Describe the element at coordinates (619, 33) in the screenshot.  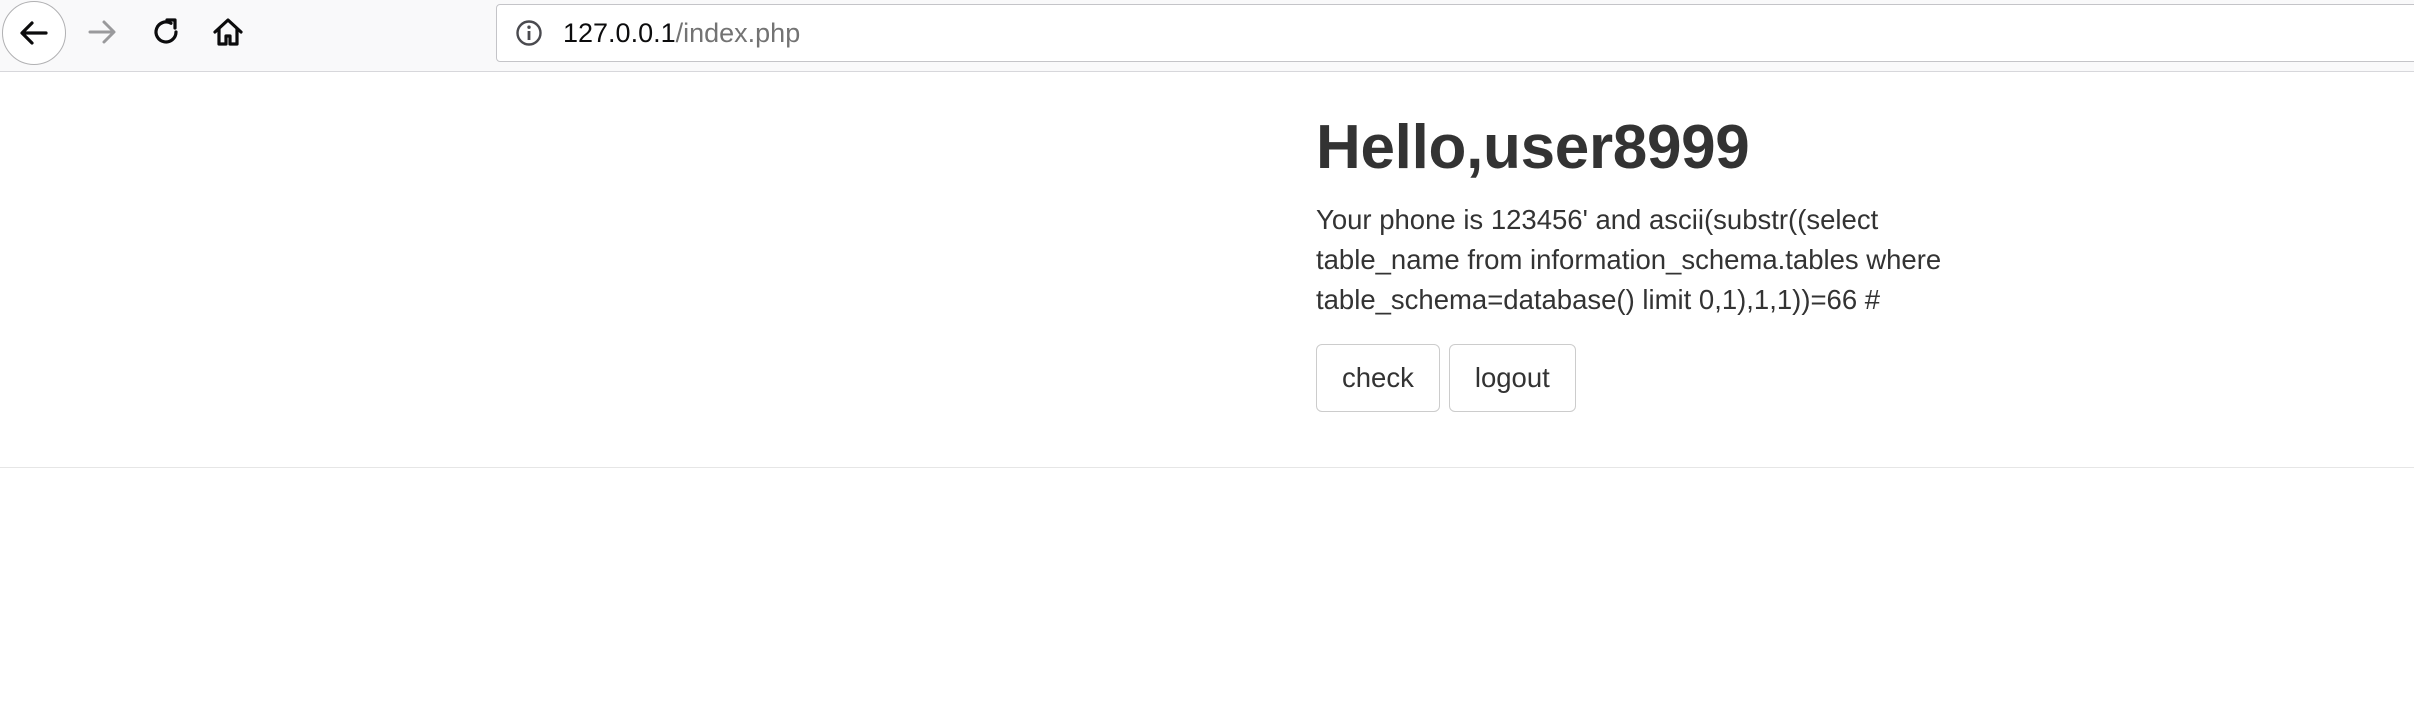
I see `url-host: 127.0.0.1` at that location.